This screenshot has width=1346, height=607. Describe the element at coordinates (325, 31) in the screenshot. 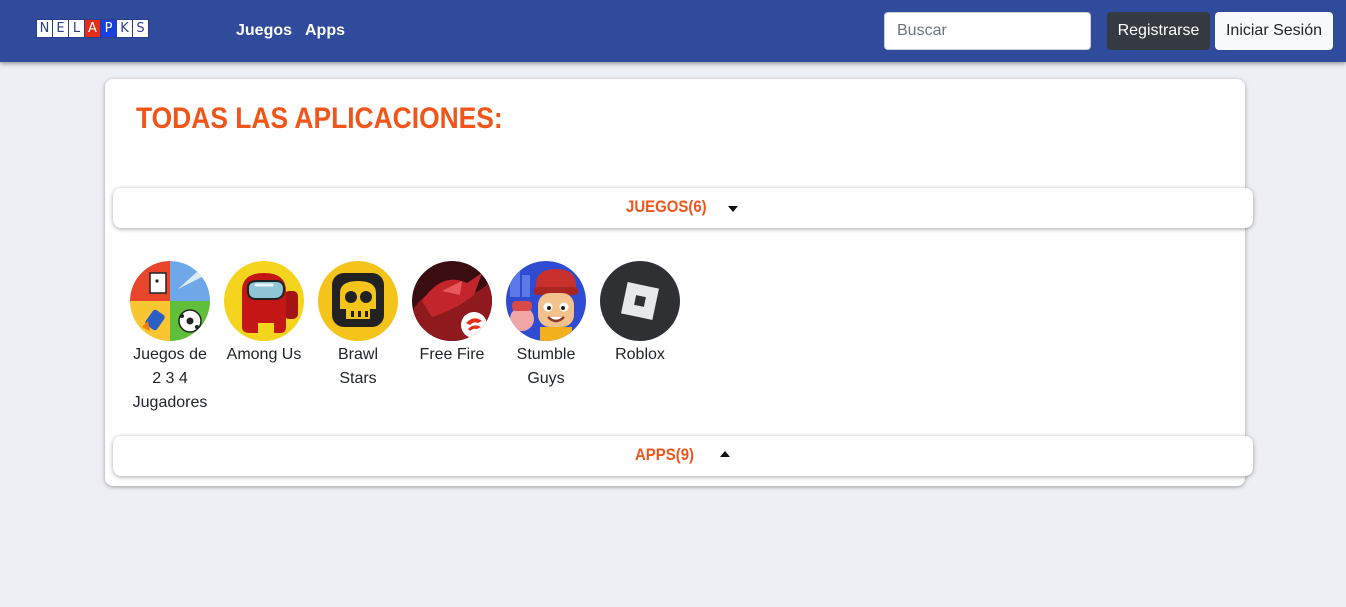

I see `nav-link-apps: Apps` at that location.